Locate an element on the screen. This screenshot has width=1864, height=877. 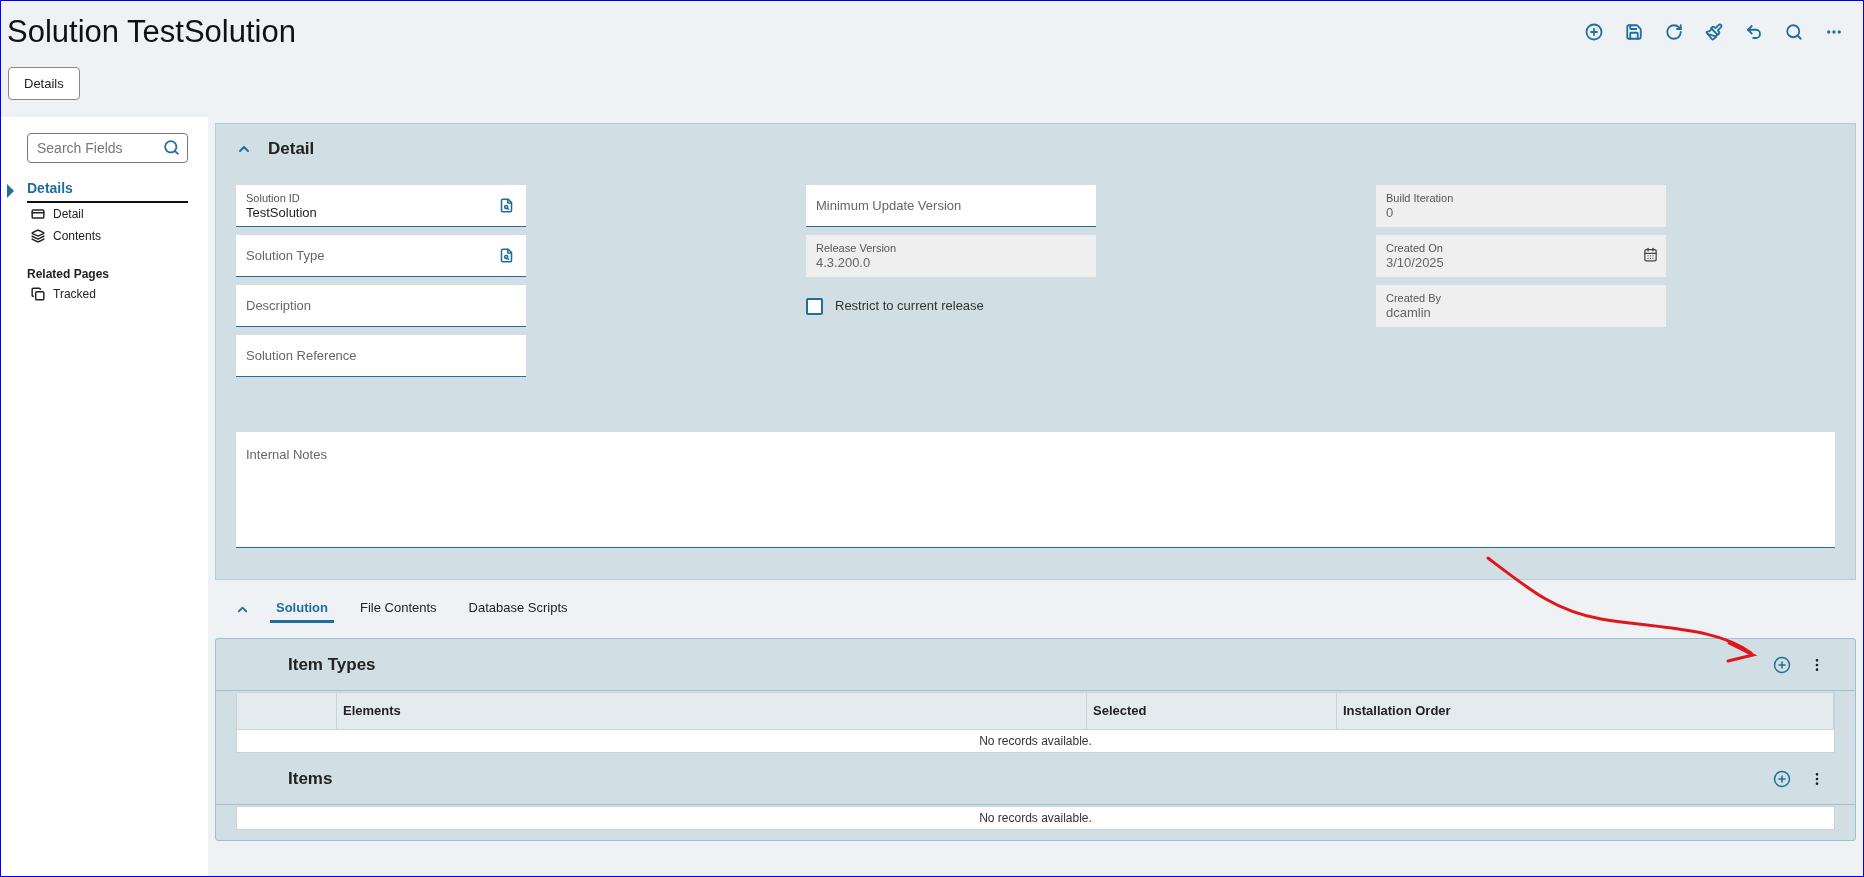
field-label: Internal Notes is located at coordinates (286, 454).